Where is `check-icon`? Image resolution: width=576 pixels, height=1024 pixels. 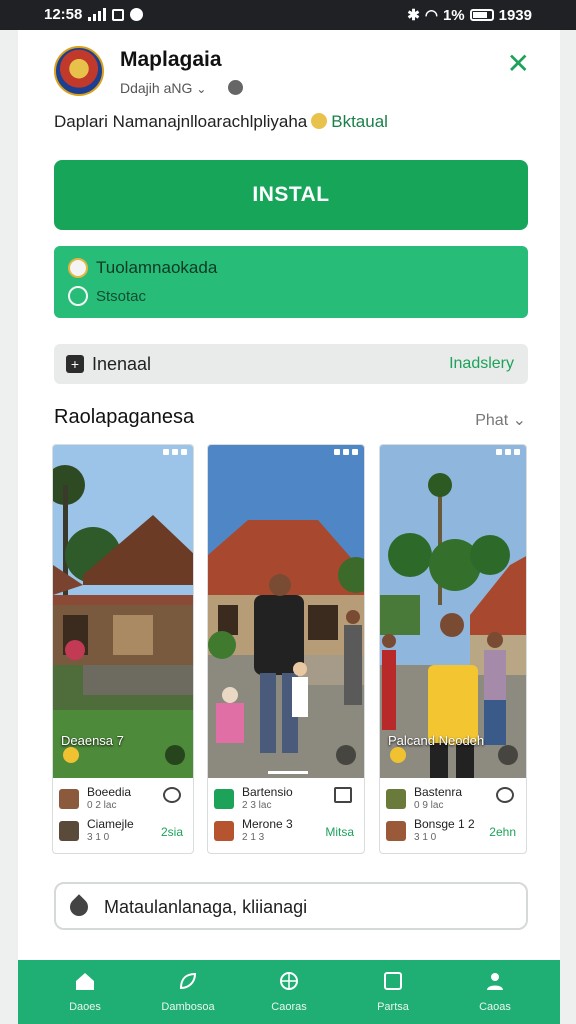 check-icon is located at coordinates (224, 799).